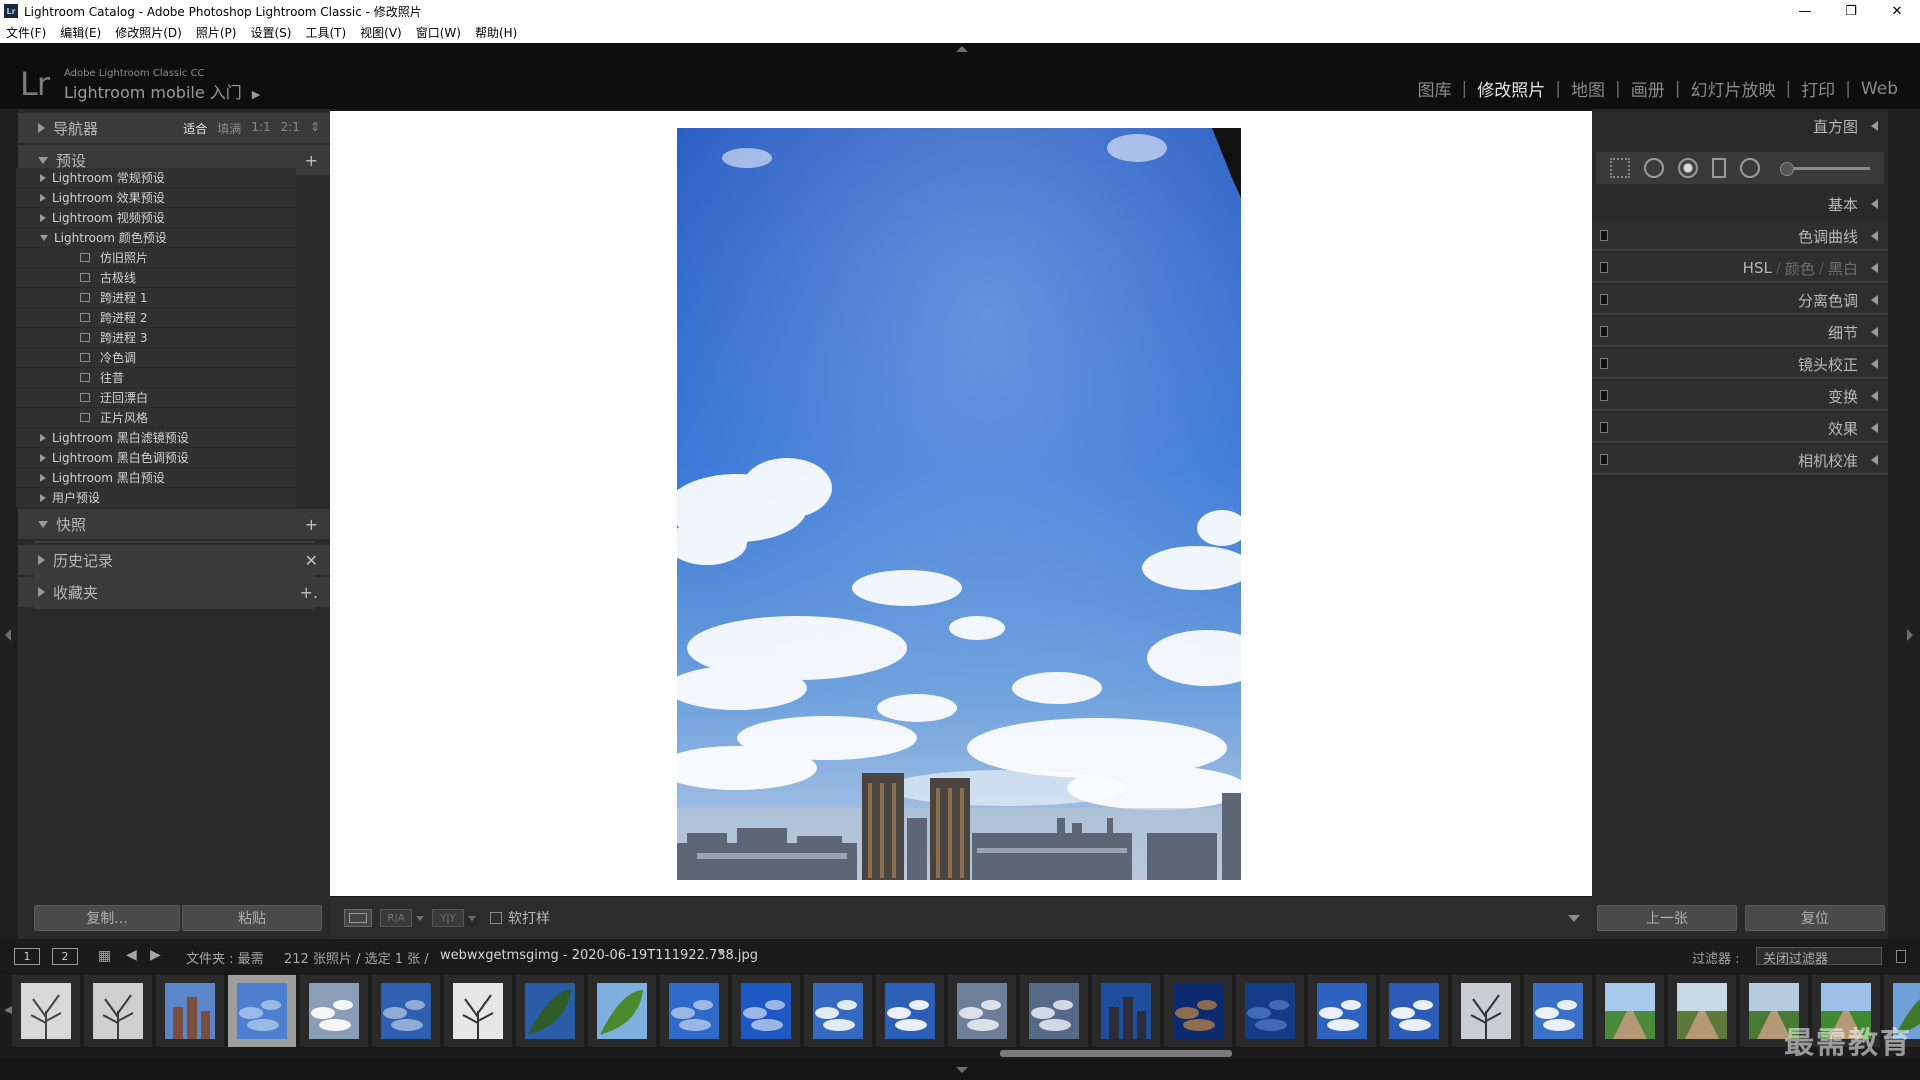 The height and width of the screenshot is (1080, 1920). I want to click on preset-folder: Lightroom 常规预设, so click(156, 178).